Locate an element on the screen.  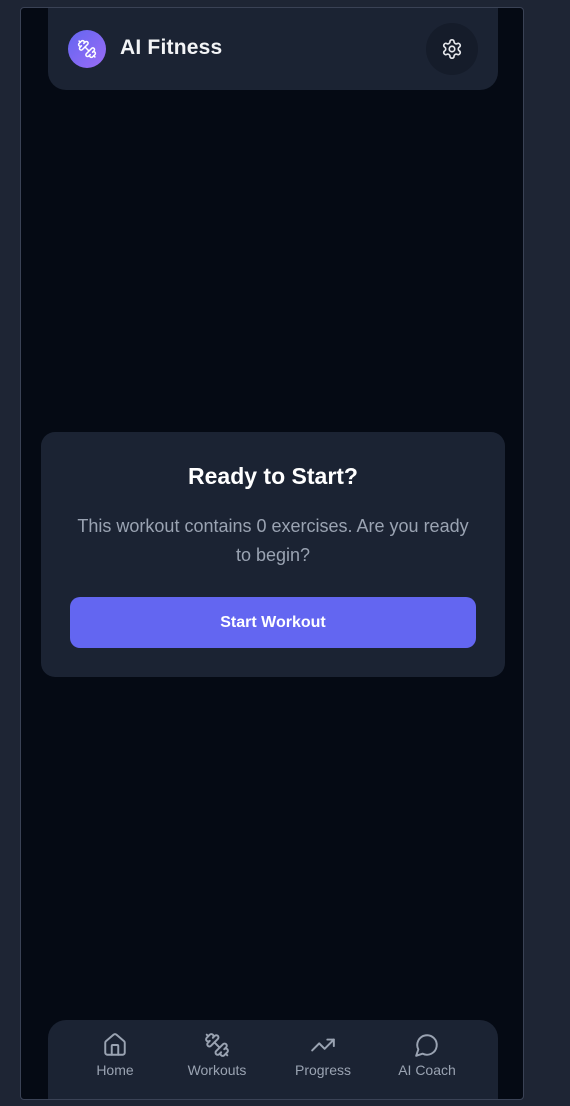
nav-label-workouts: Workouts is located at coordinates (217, 1070).